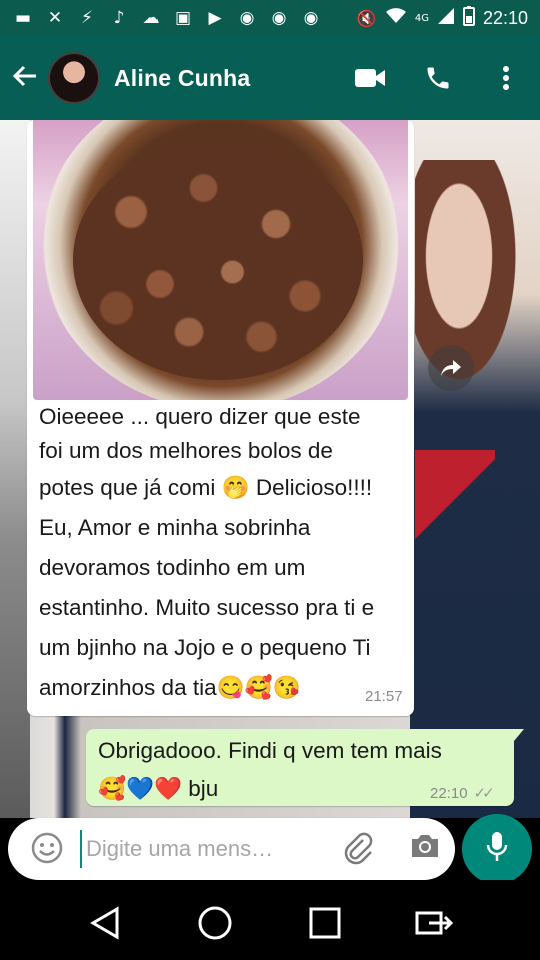 The width and height of the screenshot is (540, 960). I want to click on mute-icon: 🔇, so click(366, 18).